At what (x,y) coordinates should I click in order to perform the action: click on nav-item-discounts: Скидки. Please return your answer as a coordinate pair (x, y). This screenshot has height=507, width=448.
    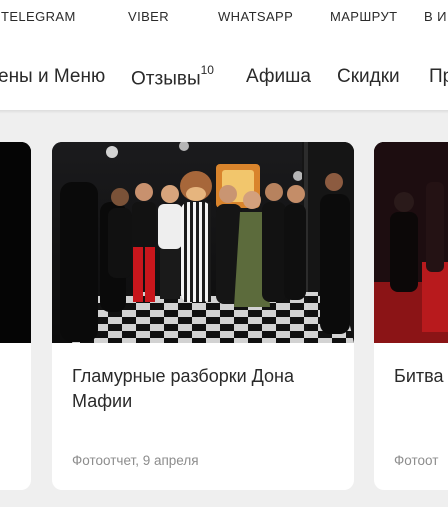
    Looking at the image, I should click on (368, 77).